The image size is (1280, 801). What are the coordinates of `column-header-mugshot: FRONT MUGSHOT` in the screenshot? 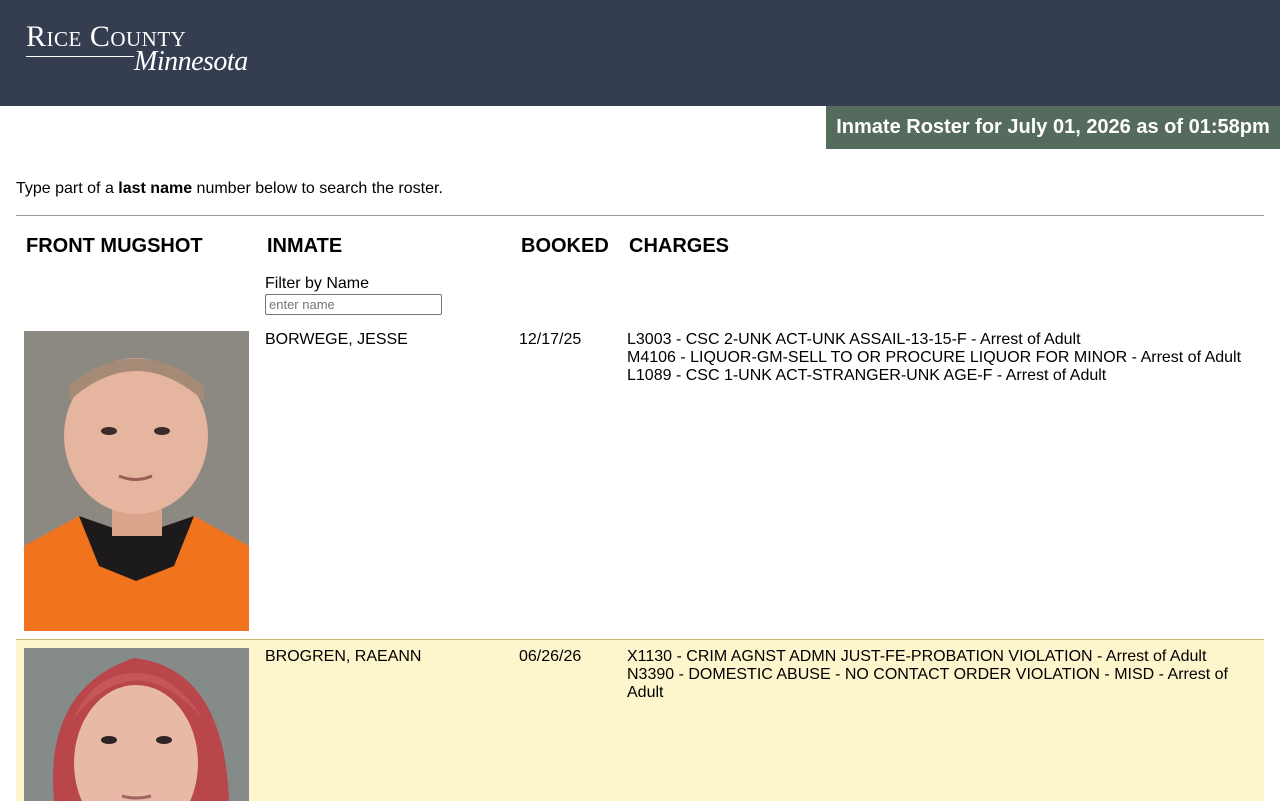 It's located at (114, 246).